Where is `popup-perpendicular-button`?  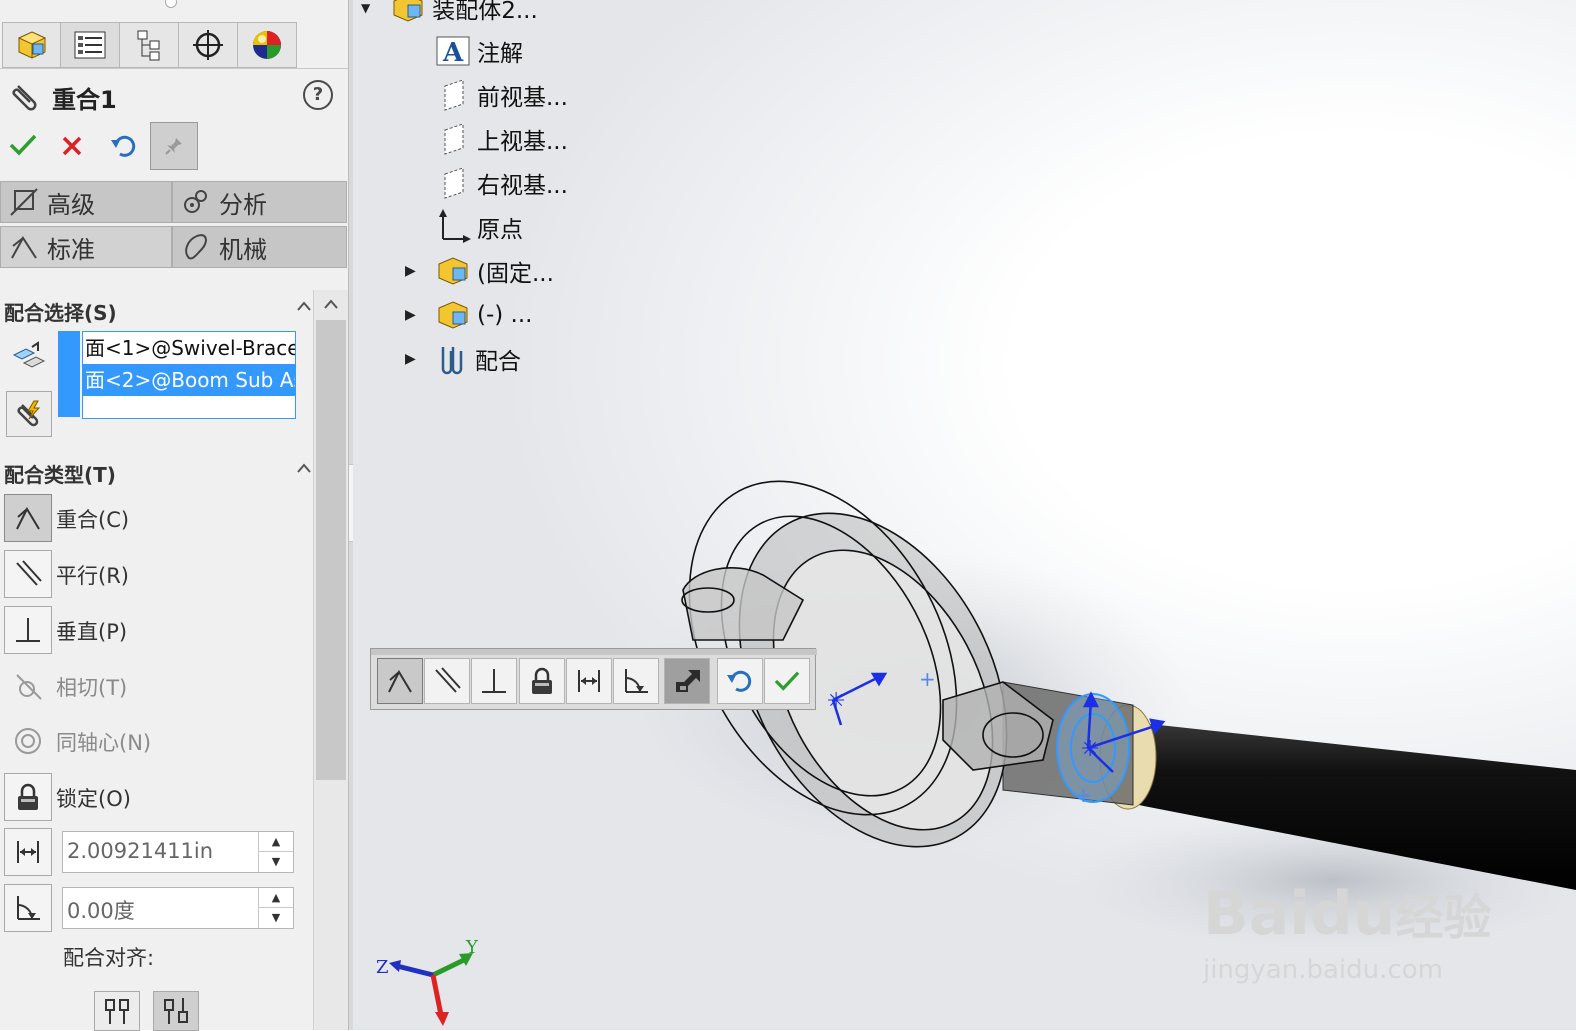
popup-perpendicular-button is located at coordinates (494, 681).